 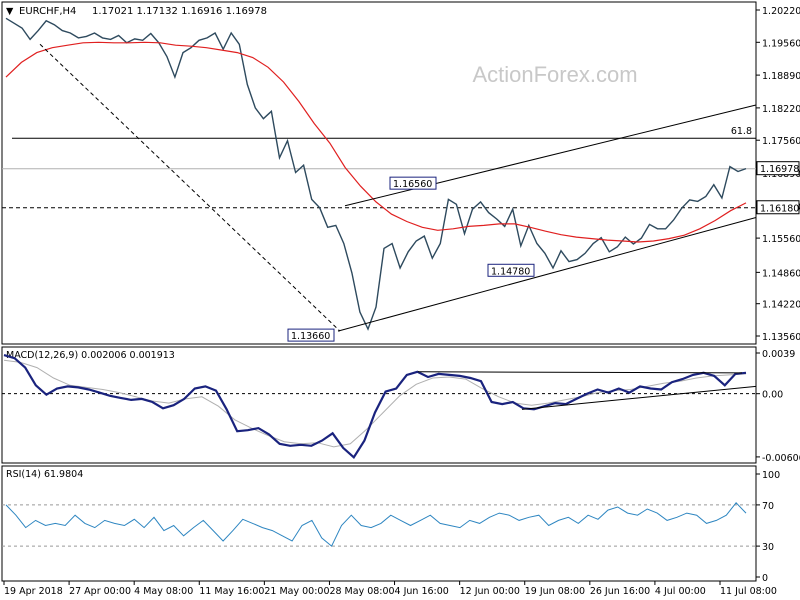 What do you see at coordinates (771, 475) in the screenshot?
I see `rsi-y-tick-label: 100` at bounding box center [771, 475].